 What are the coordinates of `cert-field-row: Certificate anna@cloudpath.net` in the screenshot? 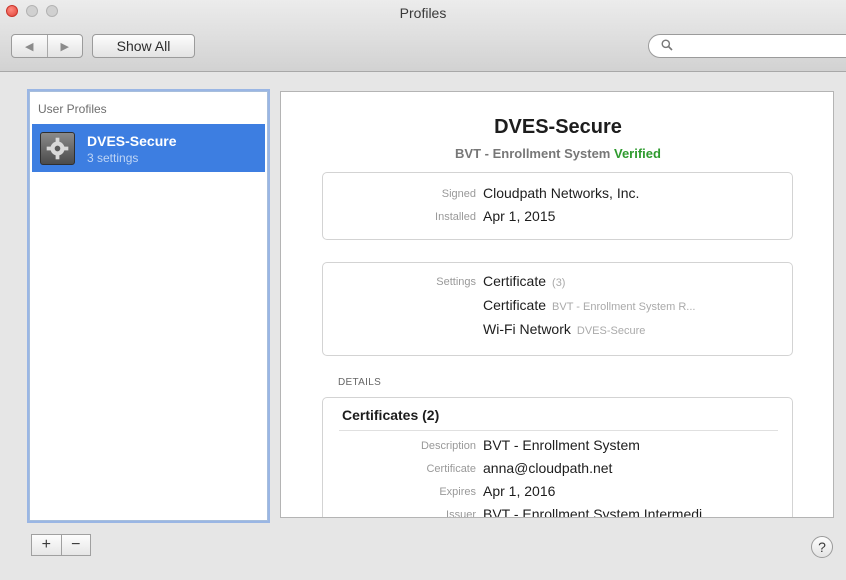 It's located at (558, 470).